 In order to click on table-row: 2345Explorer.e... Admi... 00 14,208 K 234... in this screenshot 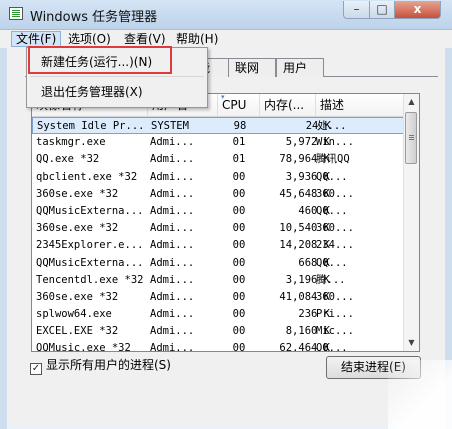, I will do `click(218, 245)`.